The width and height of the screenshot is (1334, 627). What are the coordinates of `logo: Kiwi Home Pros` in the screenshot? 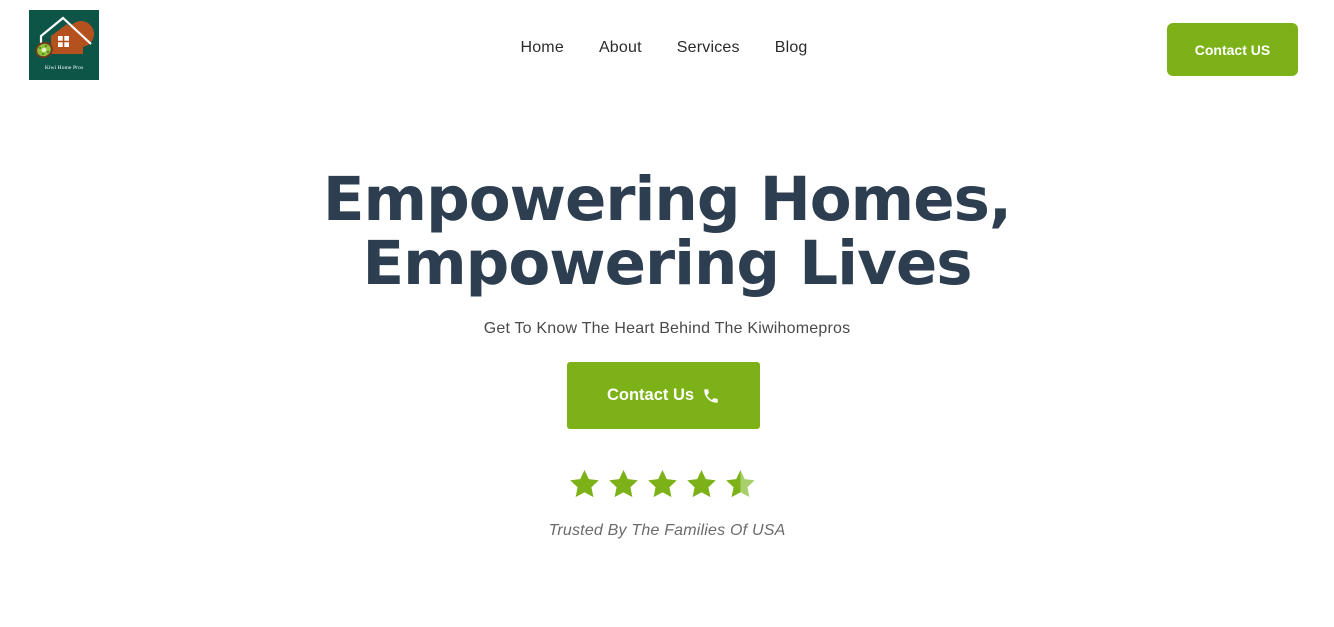 It's located at (64, 45).